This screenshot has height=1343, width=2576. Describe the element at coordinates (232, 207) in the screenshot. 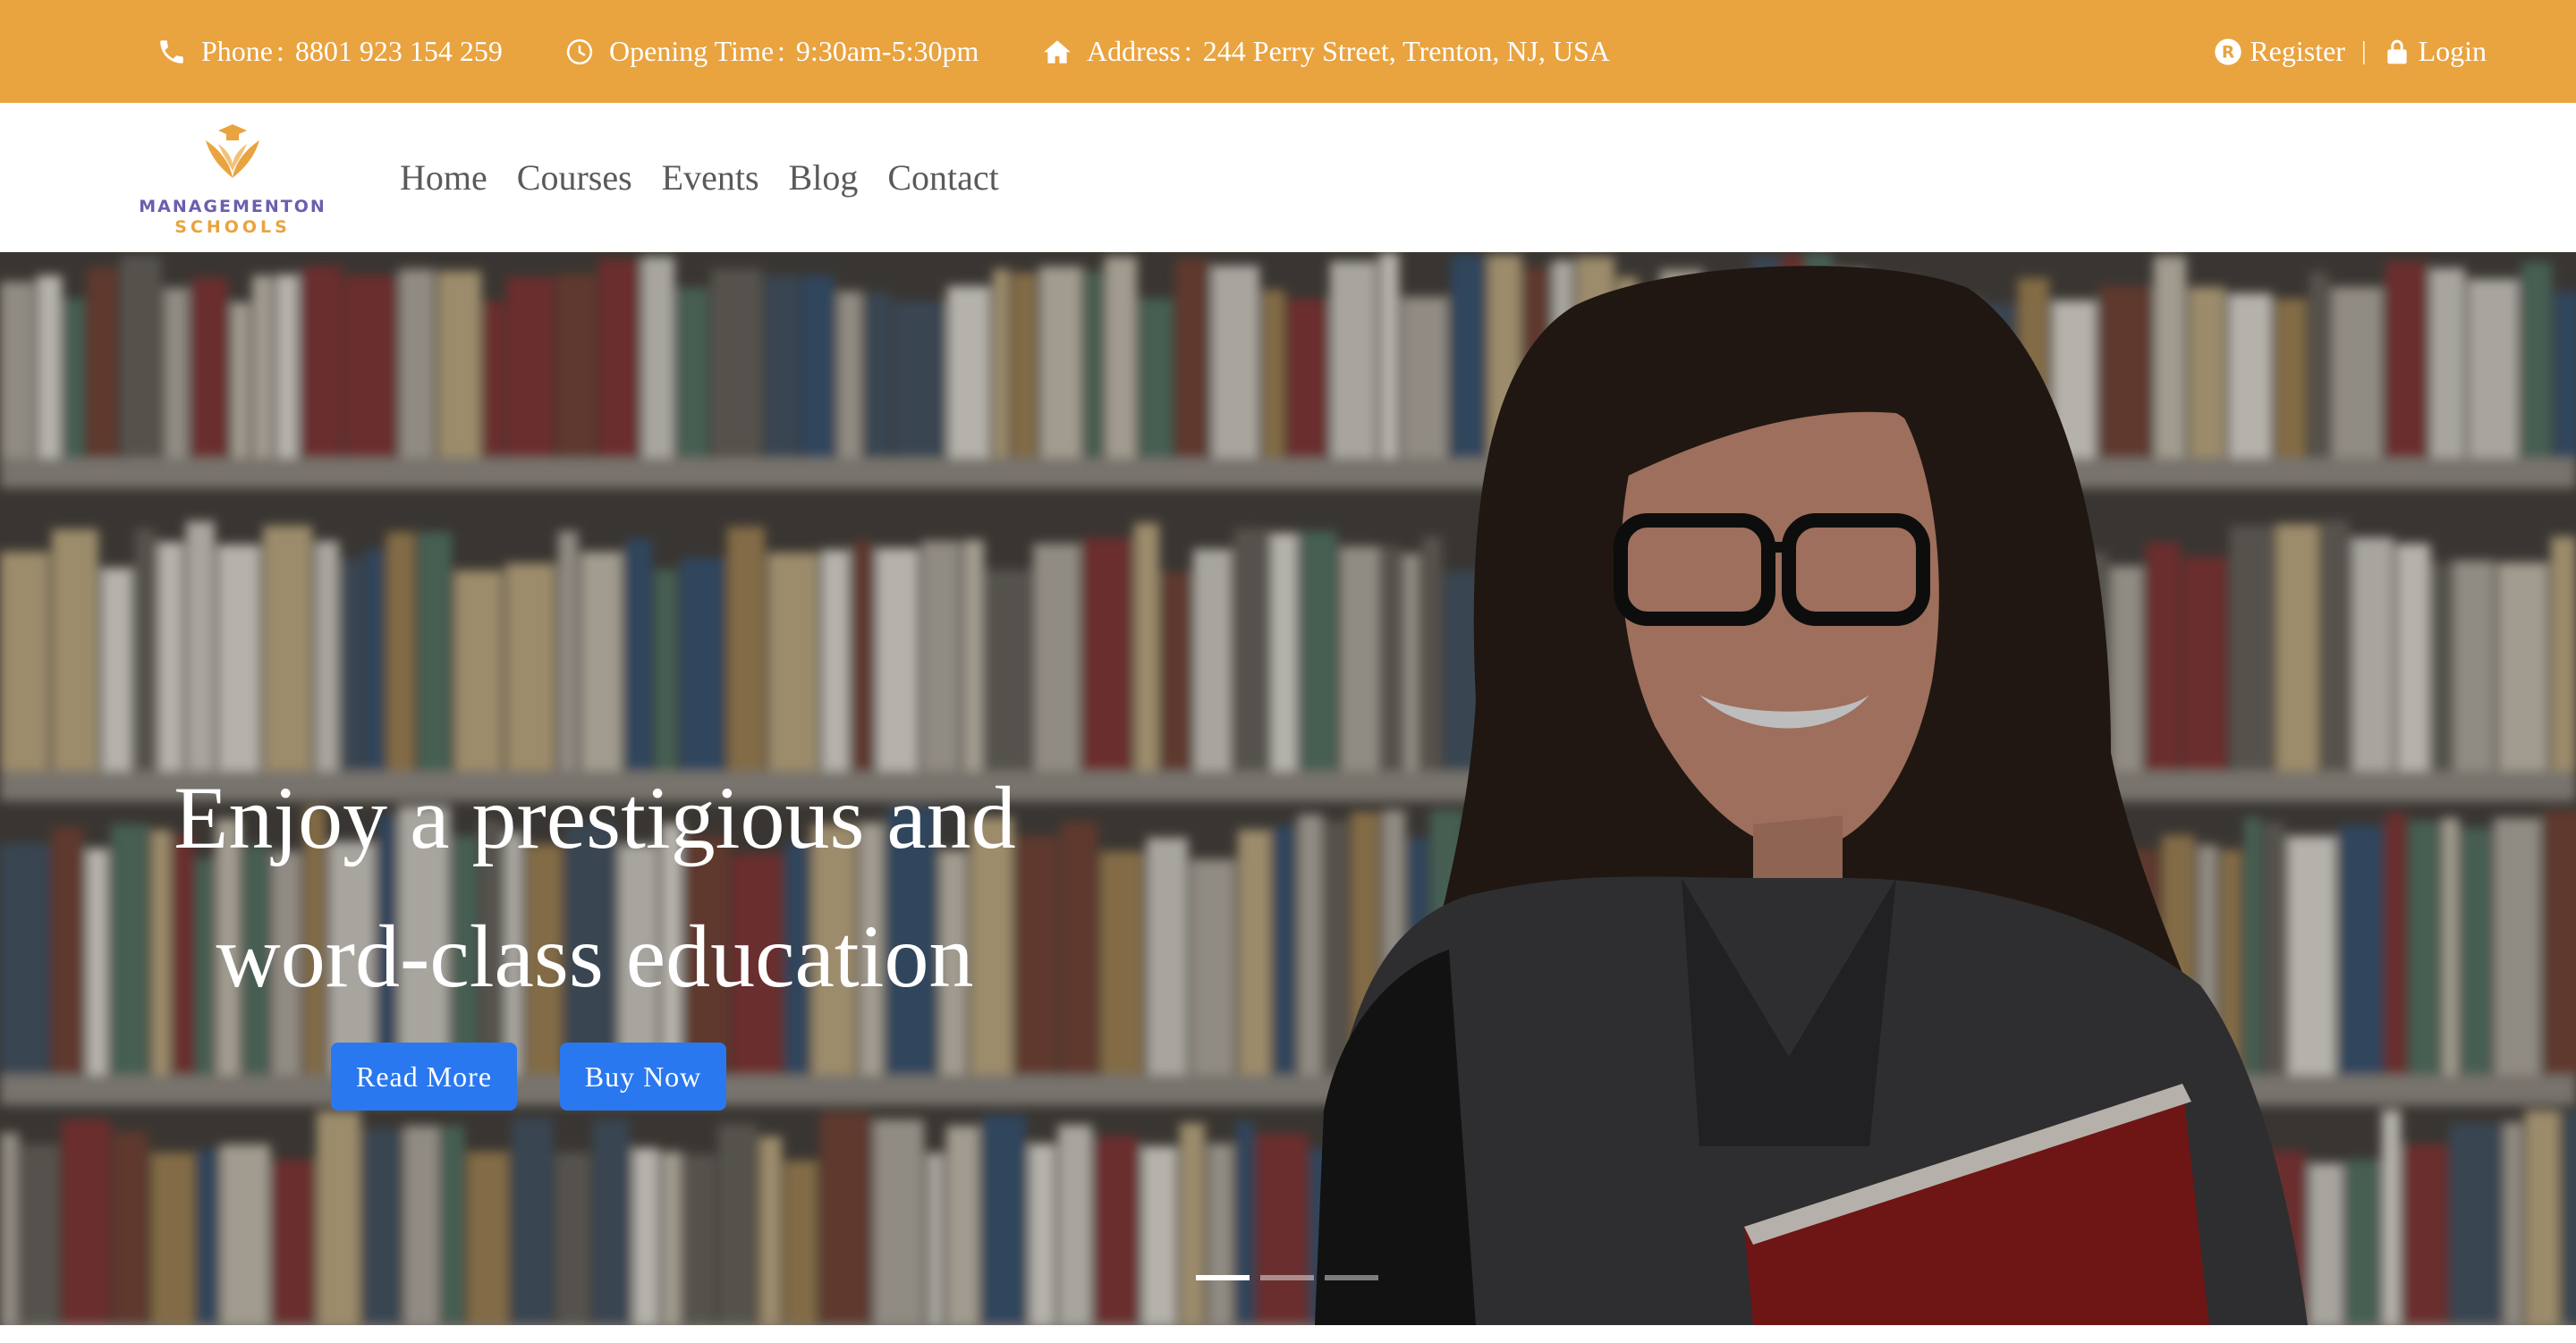

I see `logo-text-line1: MANAGEMENTON` at that location.